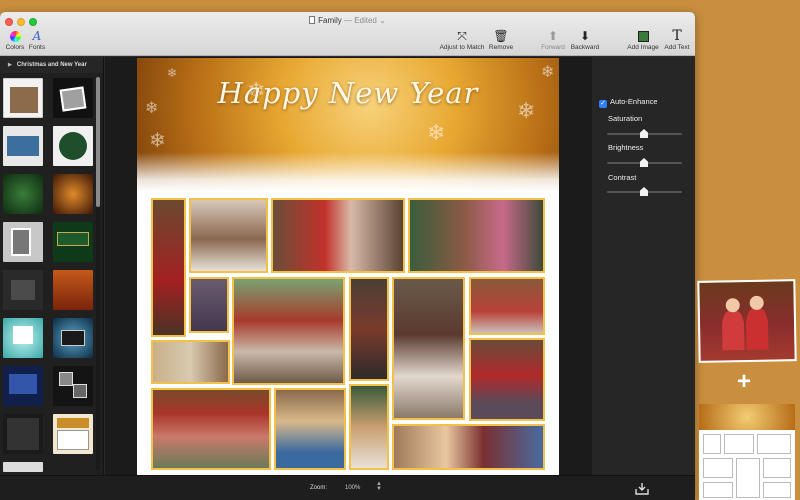 Image resolution: width=800 pixels, height=500 pixels. What do you see at coordinates (15, 36) in the screenshot?
I see `color-wheel-icon` at bounding box center [15, 36].